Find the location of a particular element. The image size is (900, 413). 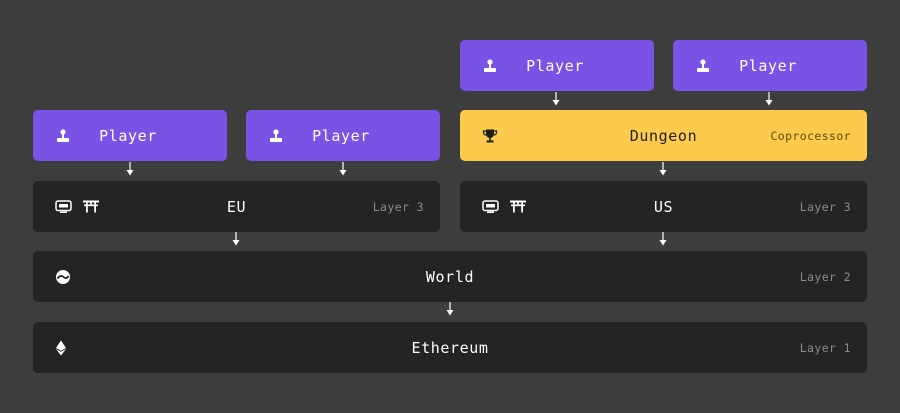

dungeon-node: Dungeon Coprocessor is located at coordinates (663, 135).